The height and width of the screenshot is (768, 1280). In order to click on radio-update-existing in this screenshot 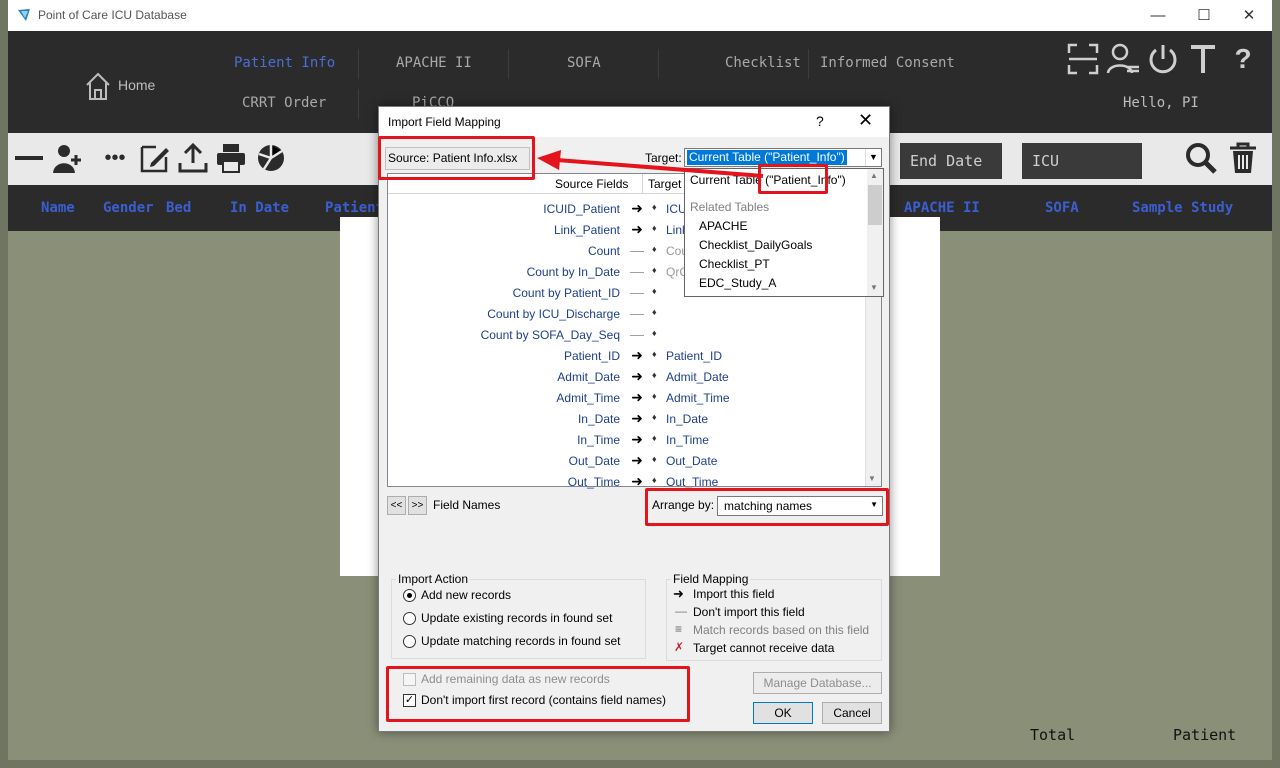, I will do `click(409, 618)`.